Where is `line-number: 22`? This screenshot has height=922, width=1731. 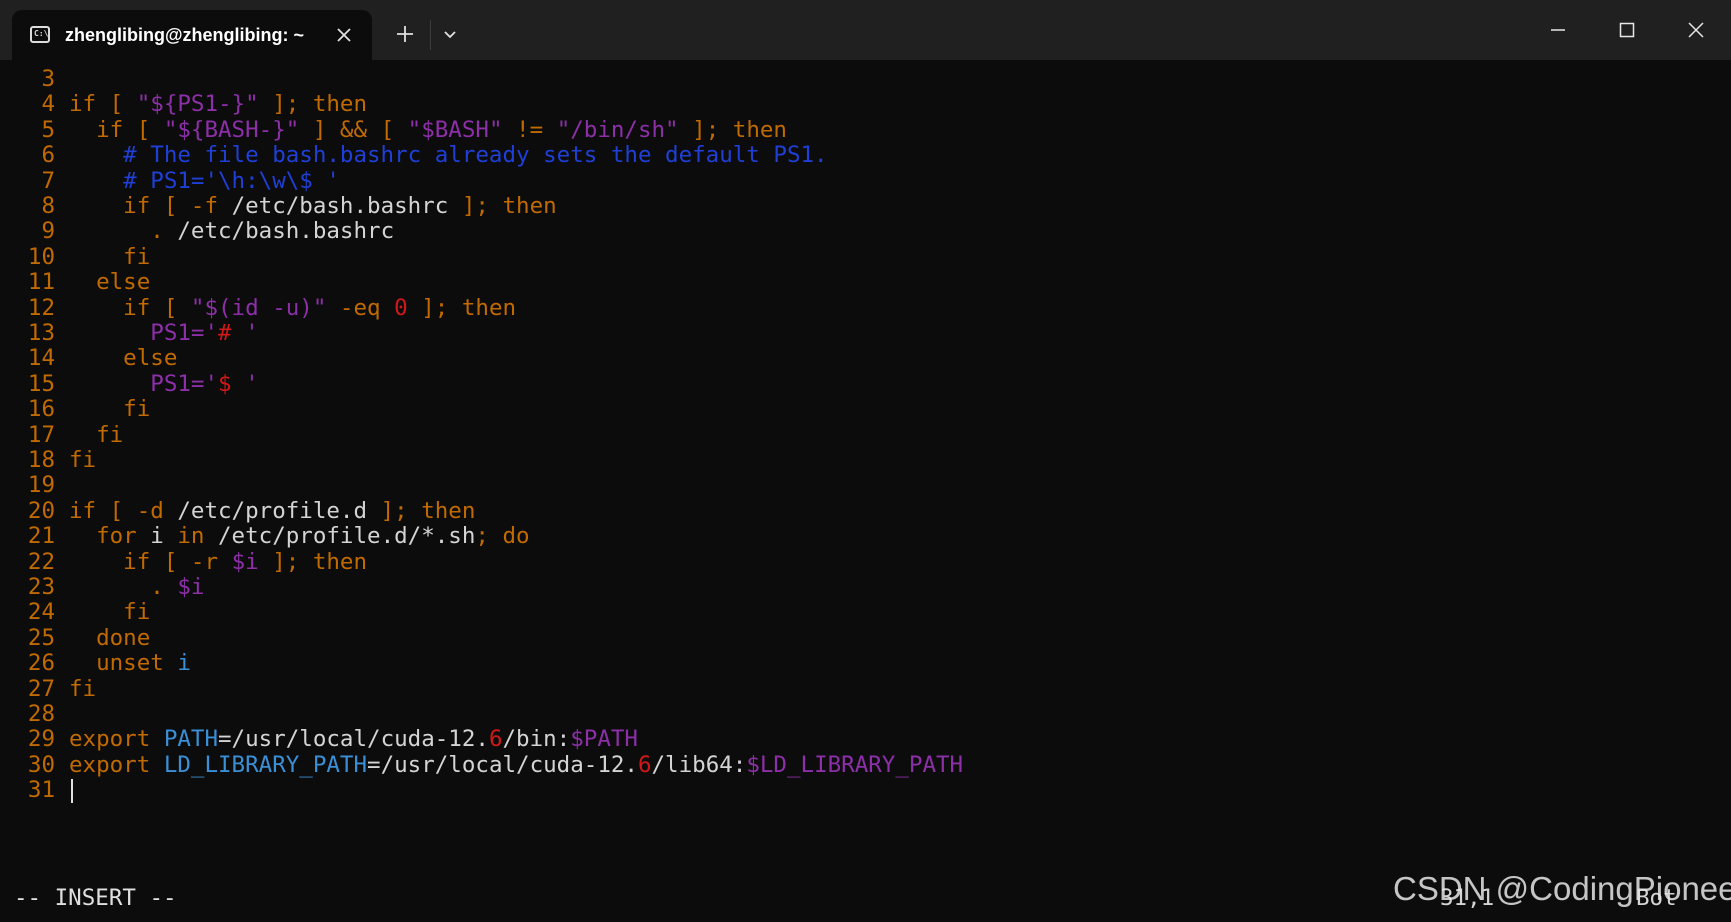
line-number: 22 is located at coordinates (41, 561).